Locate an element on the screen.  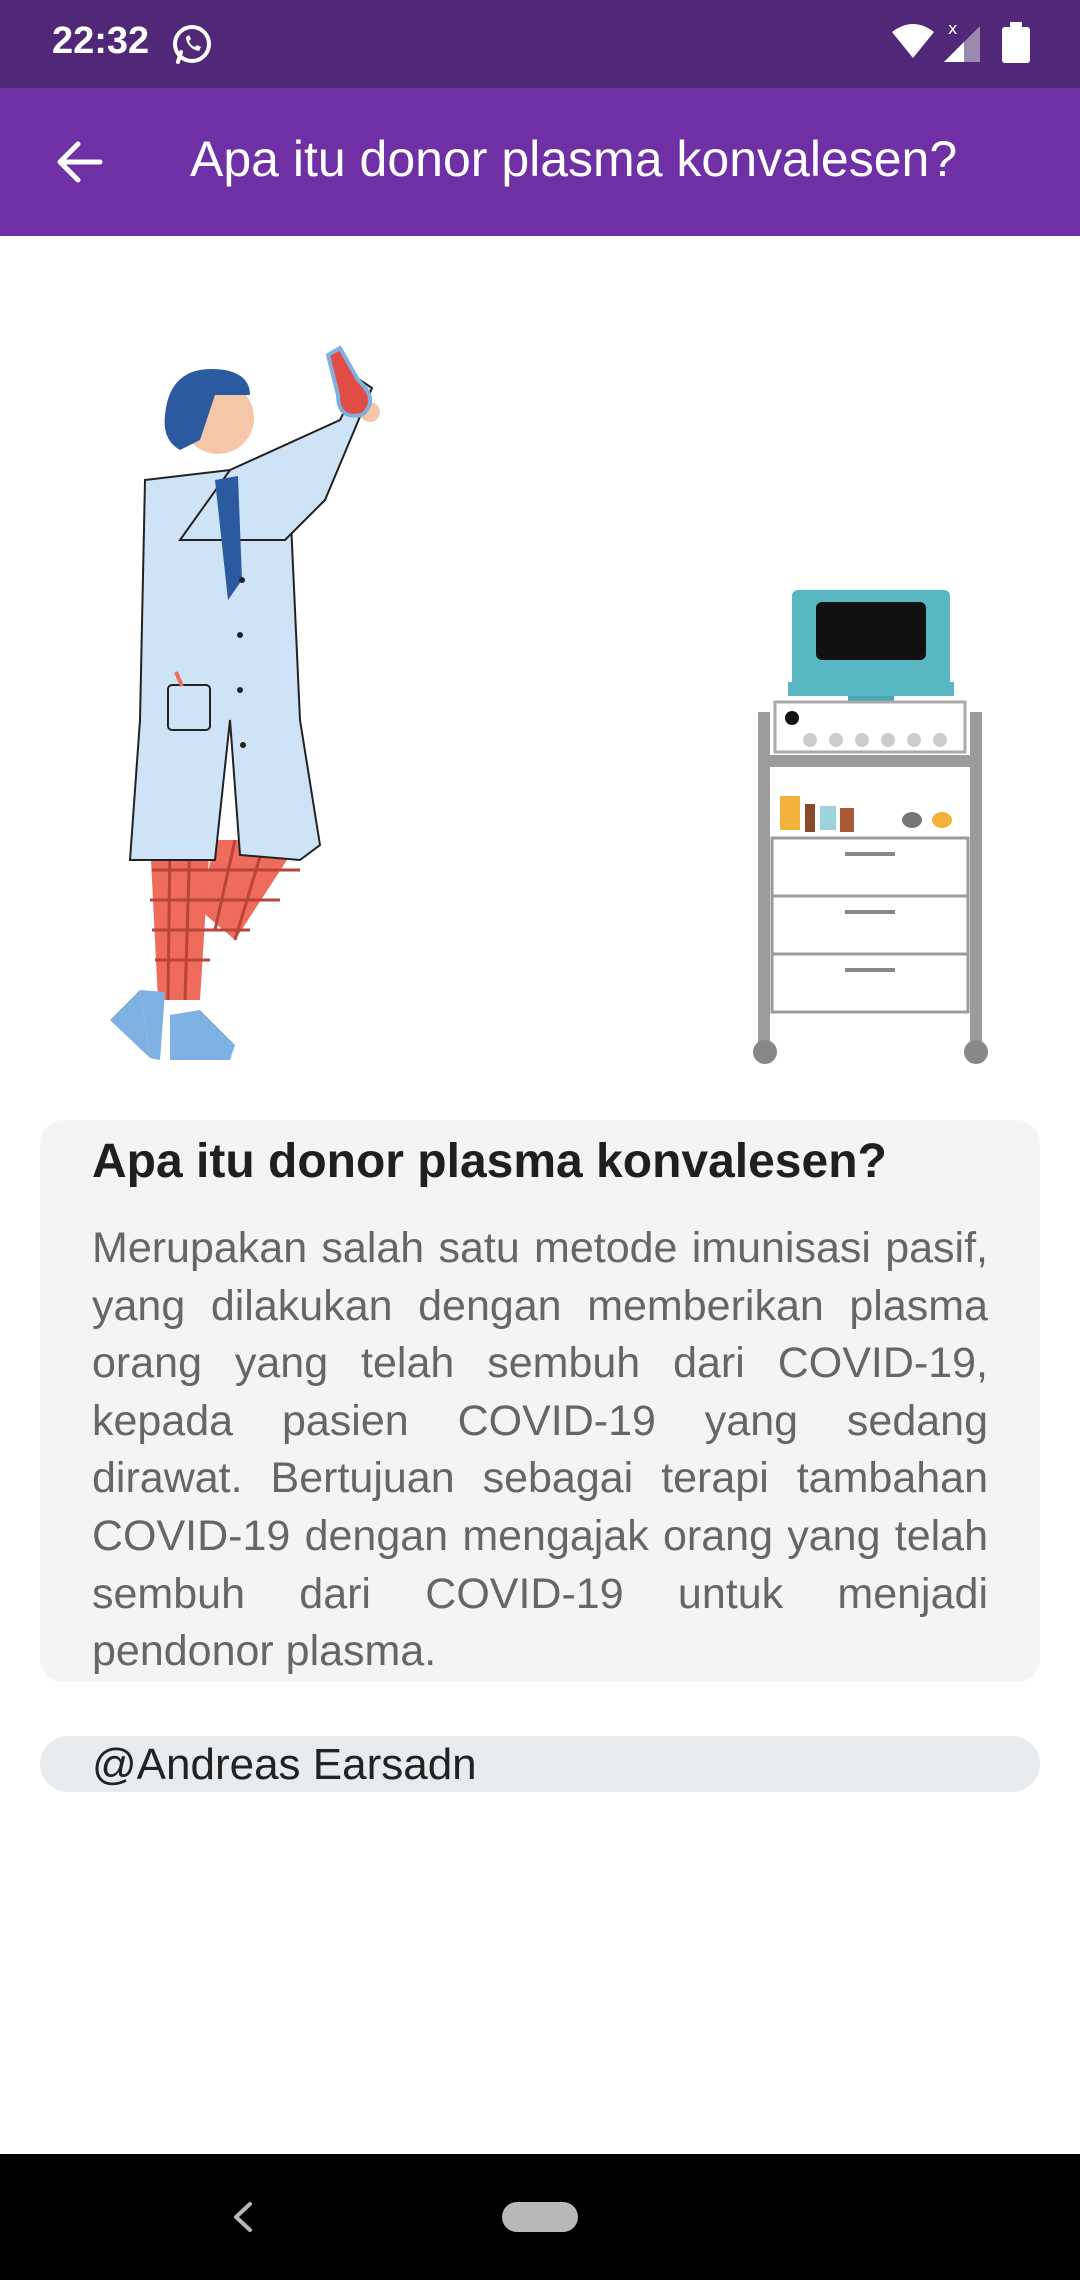
page-title: Apa itu donor plasma konvalesen? is located at coordinates (574, 159).